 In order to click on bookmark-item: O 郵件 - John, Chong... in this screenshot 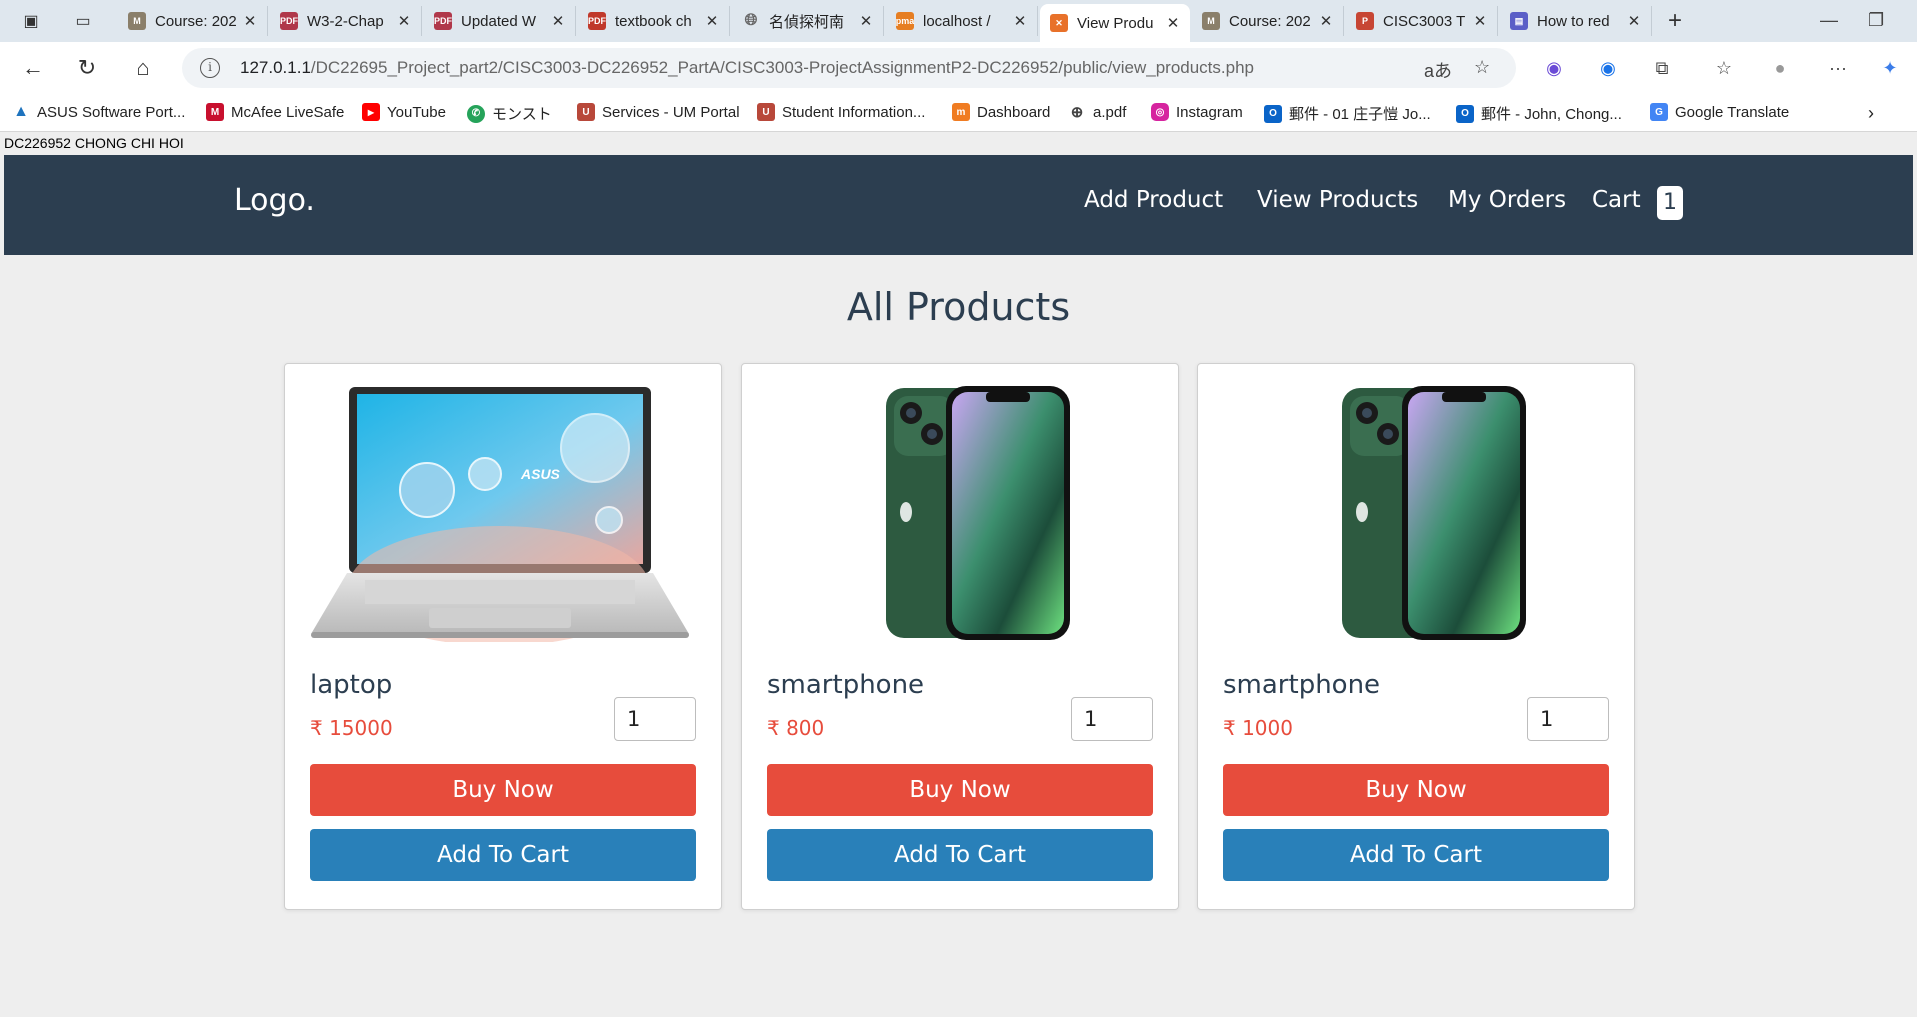, I will do `click(1539, 113)`.